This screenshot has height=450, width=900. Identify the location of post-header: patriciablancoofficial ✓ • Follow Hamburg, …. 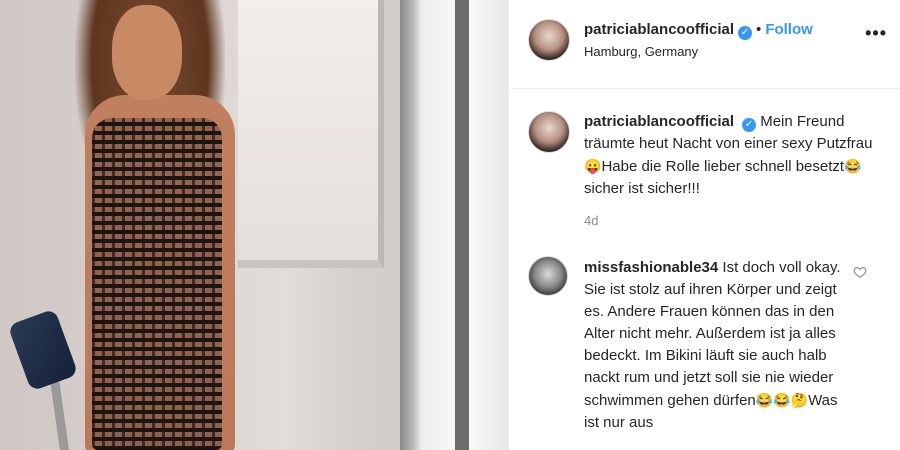
(704, 44).